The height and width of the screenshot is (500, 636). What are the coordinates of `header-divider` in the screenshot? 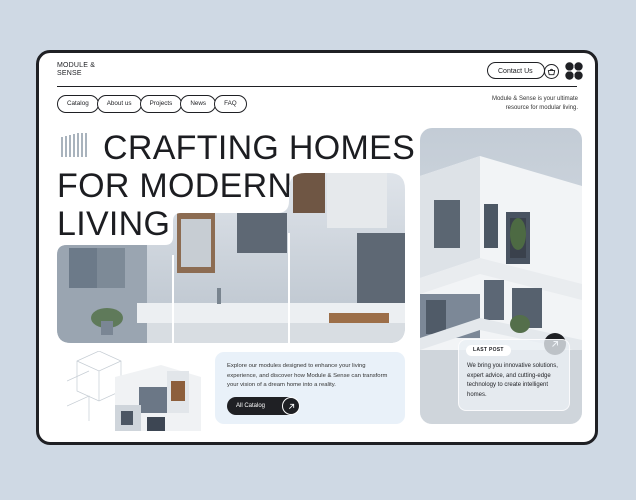 It's located at (317, 86).